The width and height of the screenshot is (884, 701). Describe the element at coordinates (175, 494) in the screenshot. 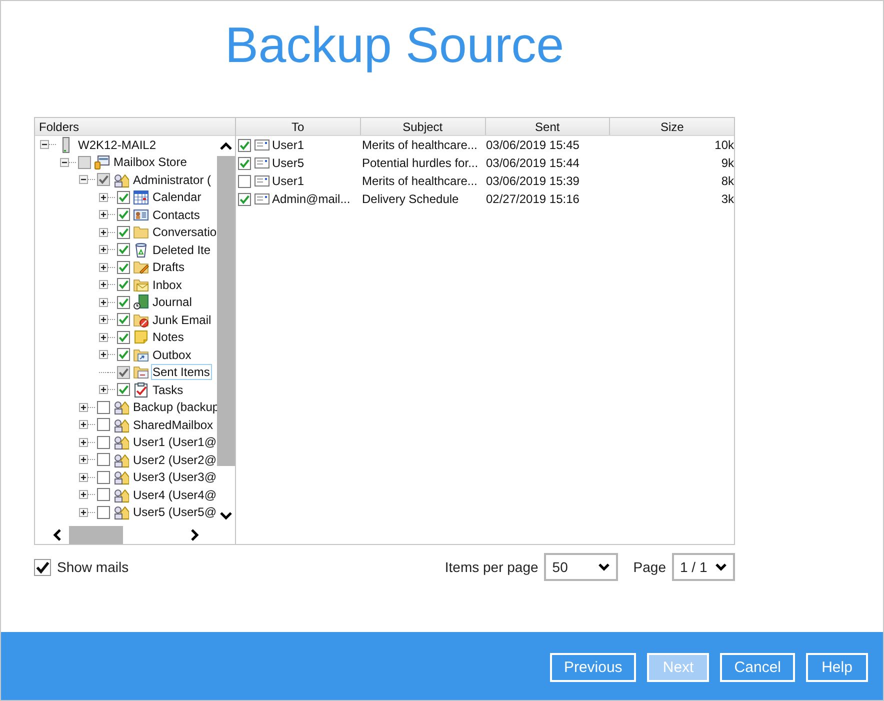

I see `tree-item: User4 (User4@` at that location.